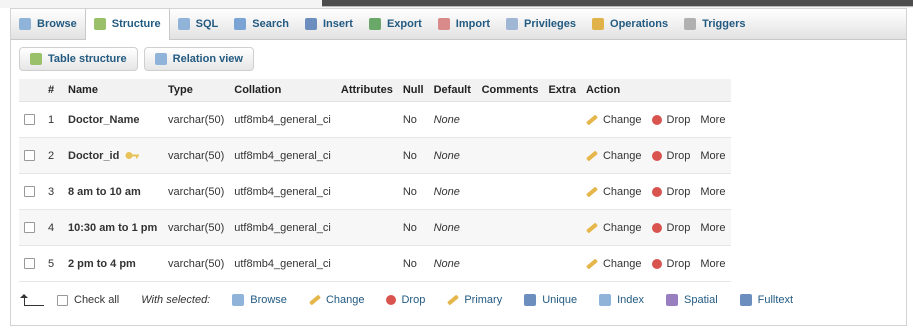 Image resolution: width=913 pixels, height=330 pixels. What do you see at coordinates (329, 24) in the screenshot?
I see `tab-insert: Insert` at bounding box center [329, 24].